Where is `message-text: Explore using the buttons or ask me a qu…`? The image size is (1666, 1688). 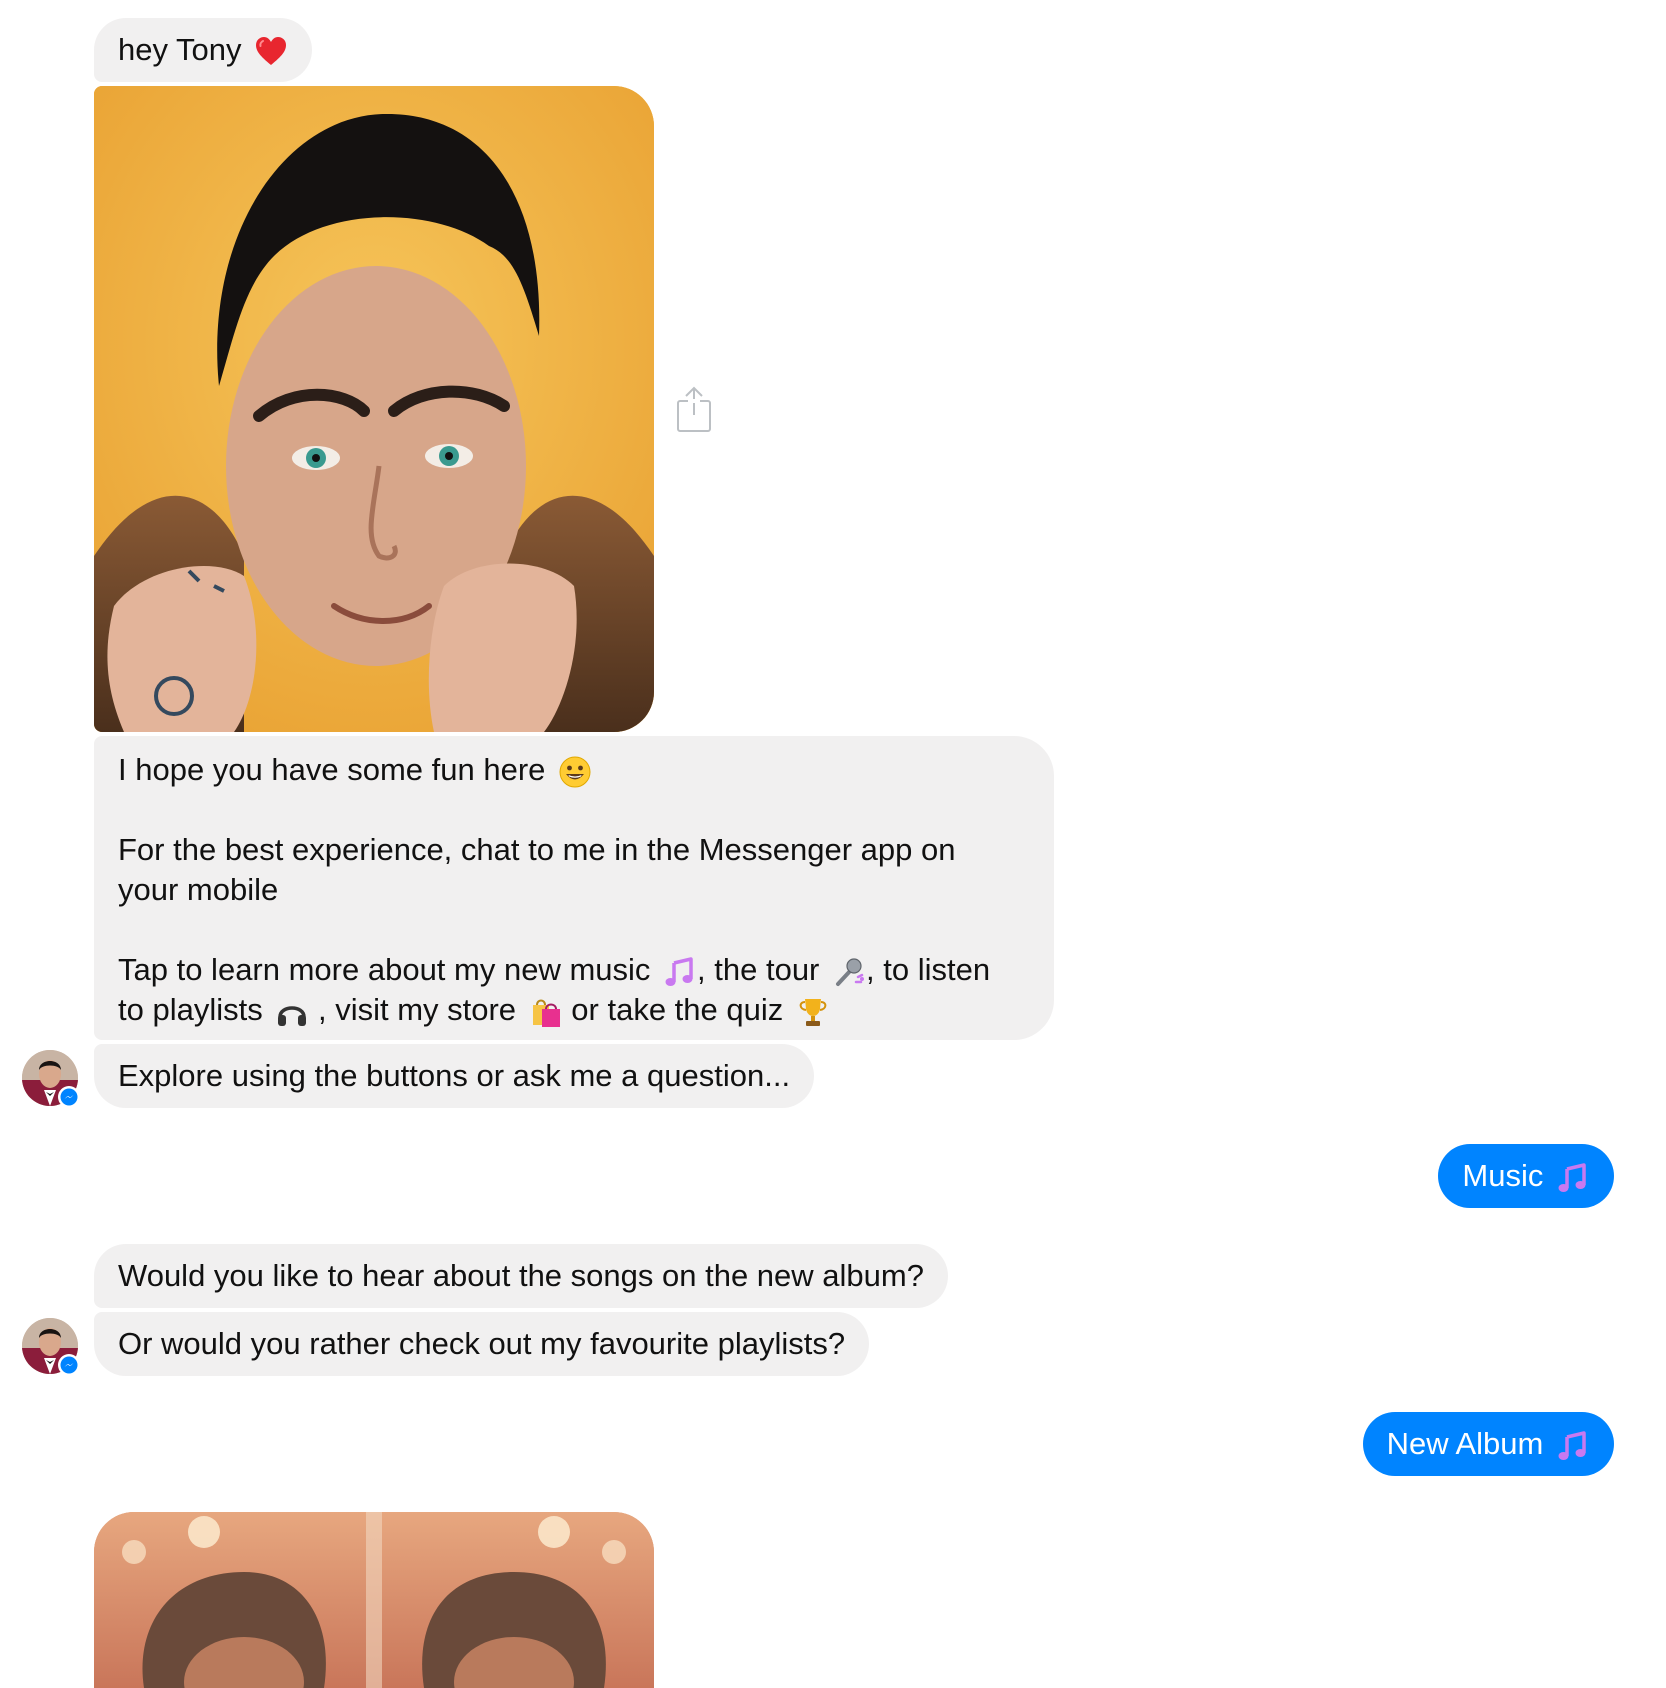
message-text: Explore using the buttons or ask me a qu… is located at coordinates (454, 1075).